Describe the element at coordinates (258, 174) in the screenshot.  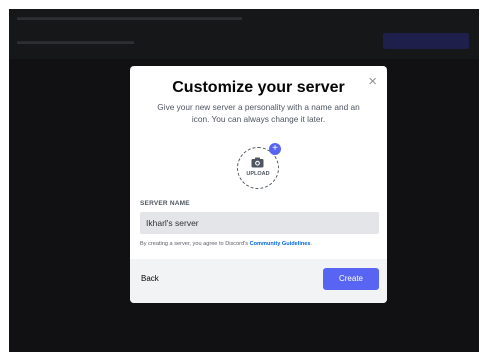
I see `upload-label: UPLOAD` at that location.